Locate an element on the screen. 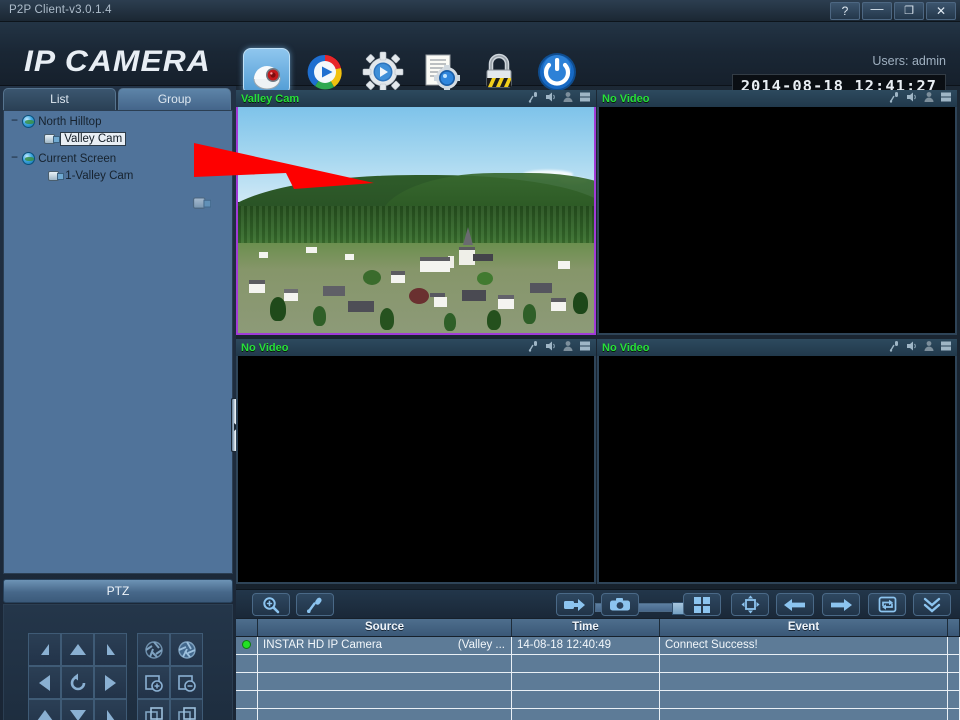  minimize-icon: — is located at coordinates (877, 8).